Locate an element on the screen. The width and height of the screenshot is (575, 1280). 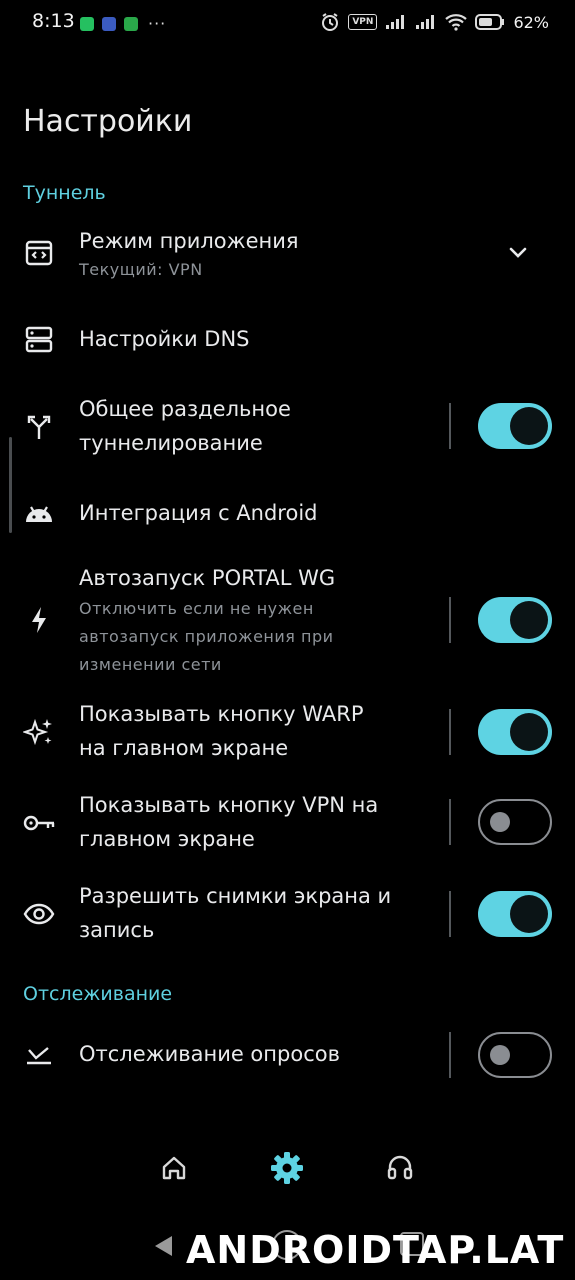
bottom-navigation is located at coordinates (287, 1168).